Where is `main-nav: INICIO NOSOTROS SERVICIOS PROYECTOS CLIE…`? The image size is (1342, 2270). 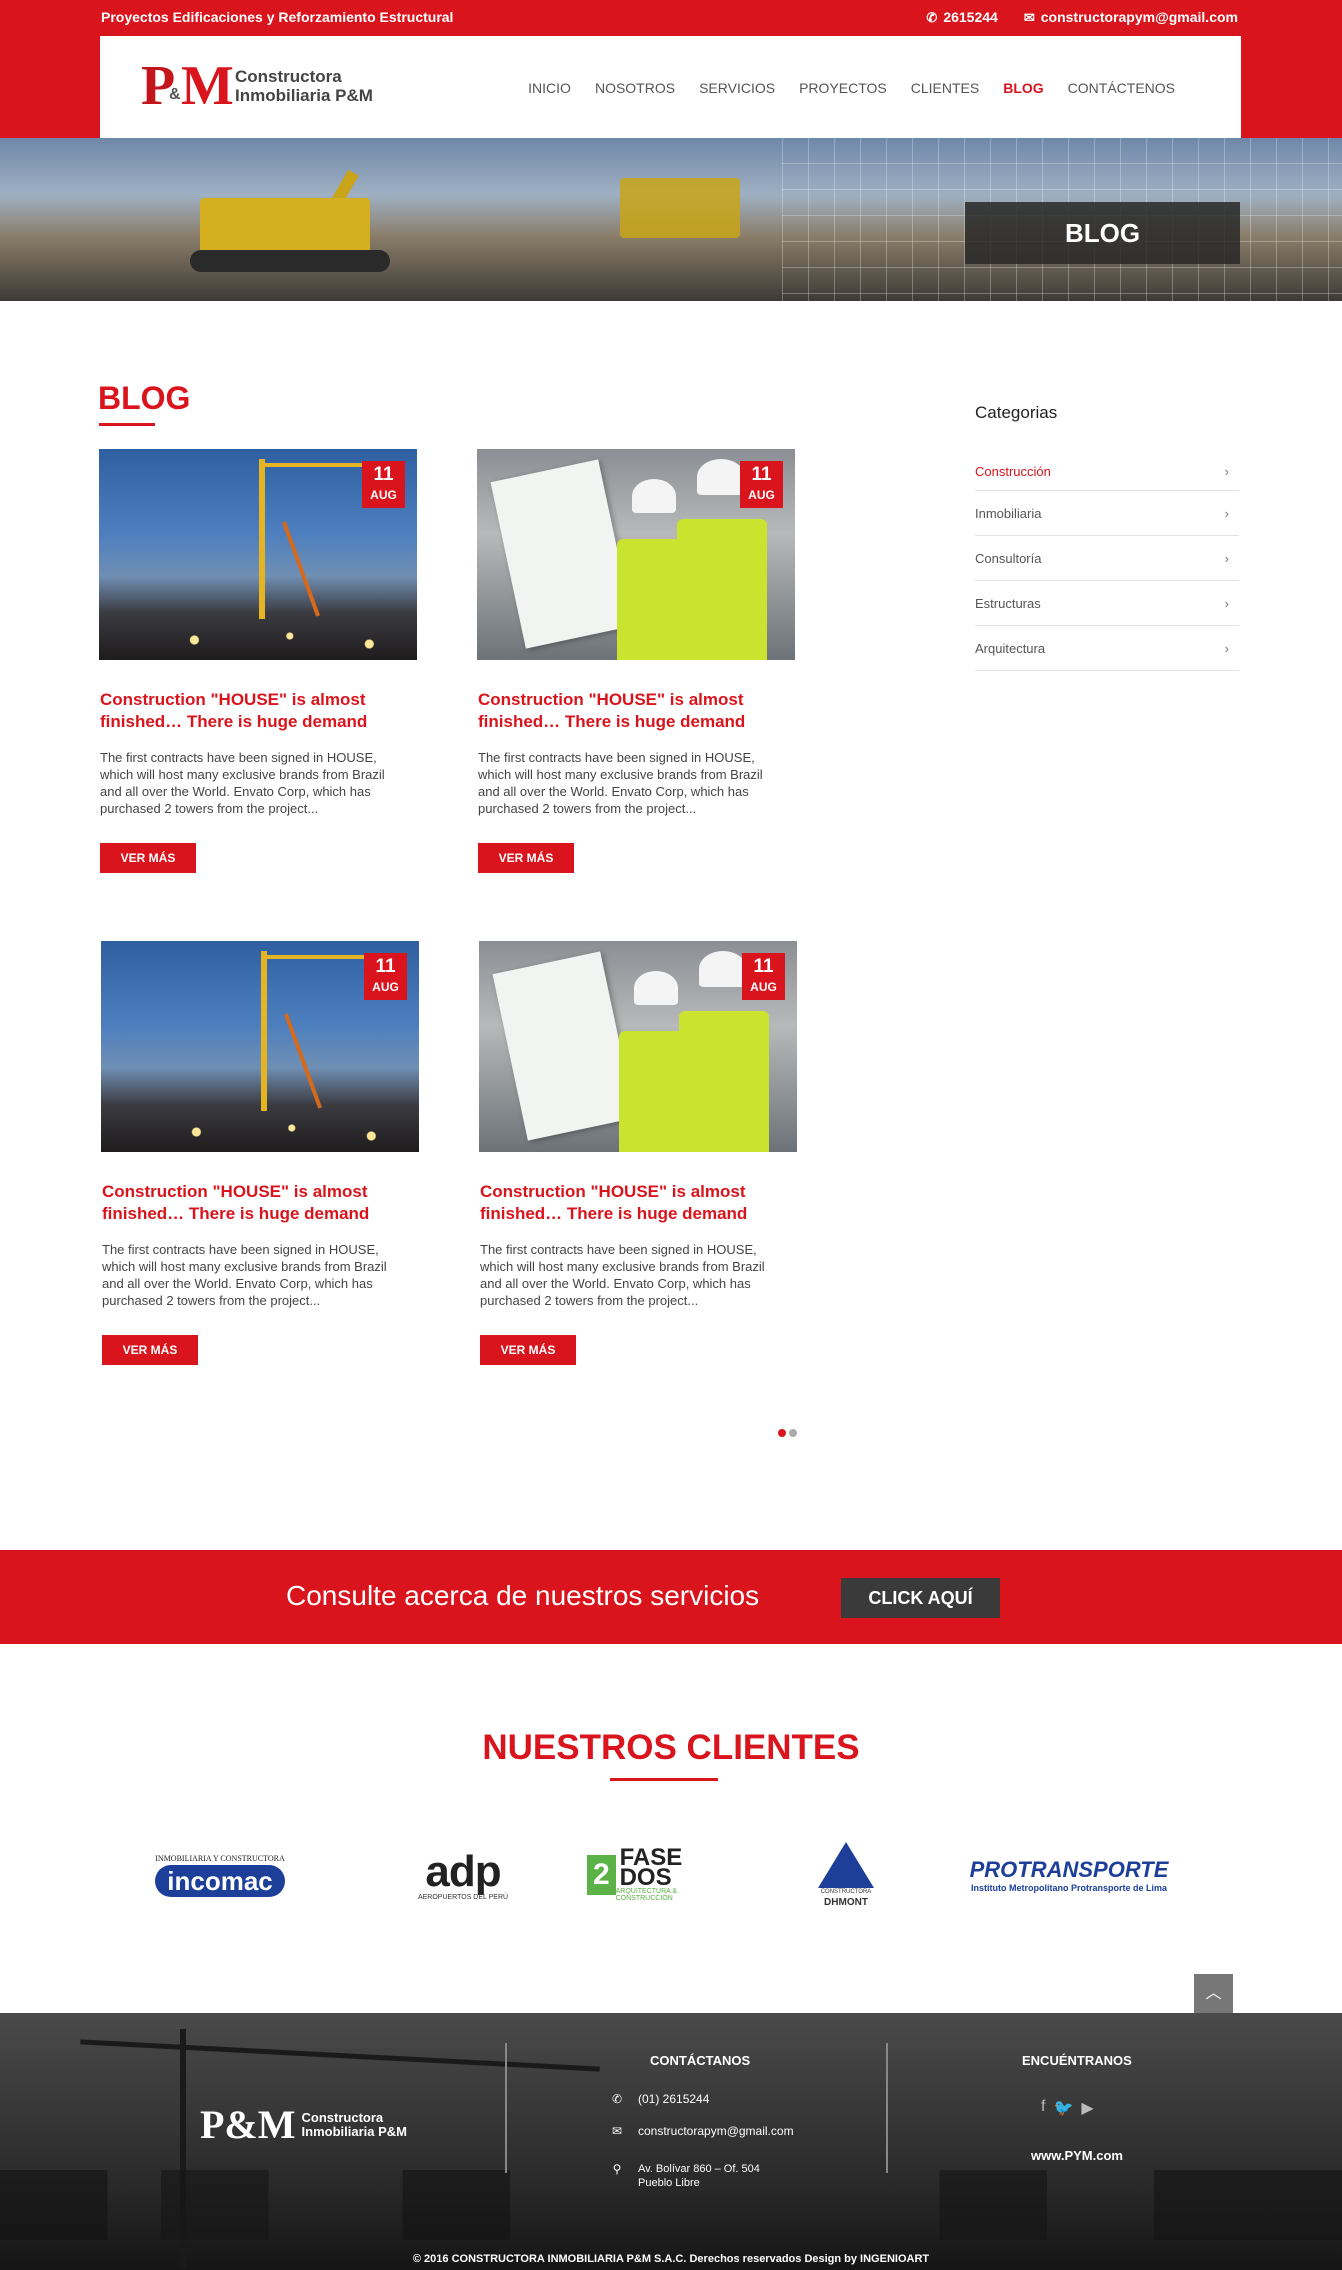
main-nav: INICIO NOSOTROS SERVICIOS PROYECTOS CLIE… is located at coordinates (851, 88).